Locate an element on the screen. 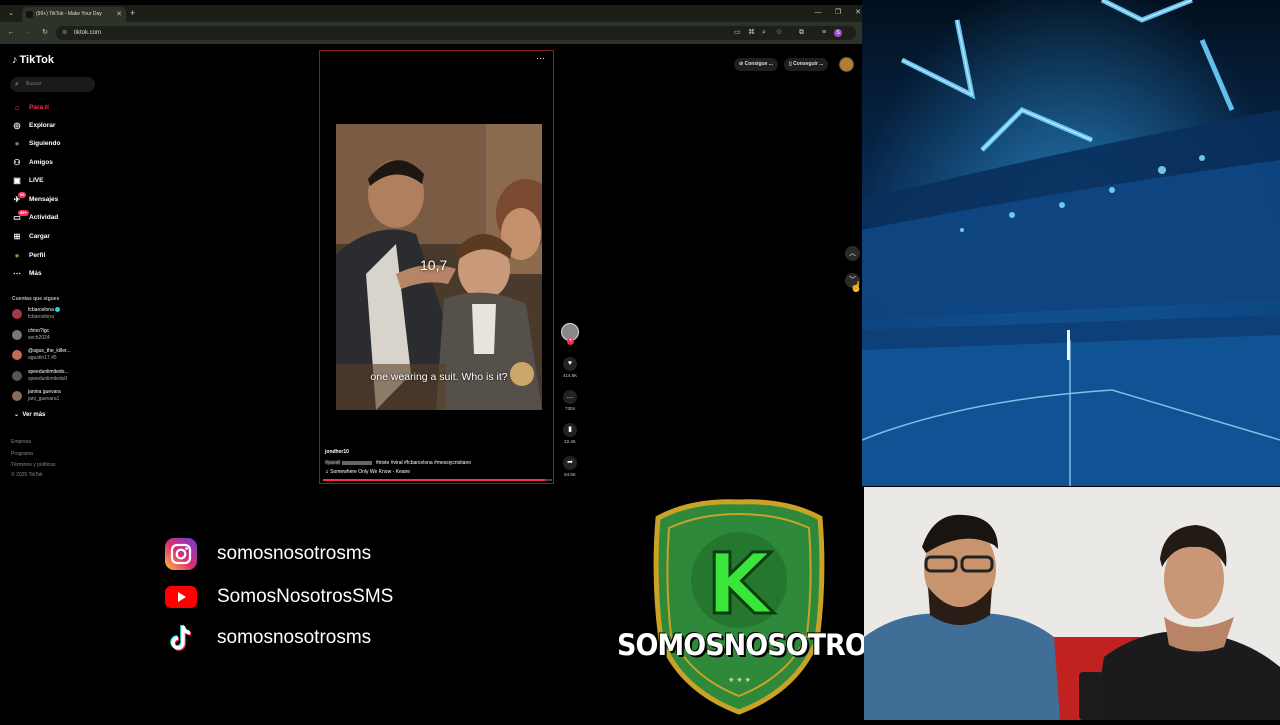  sidebar-item-label: Más is located at coordinates (35, 273).